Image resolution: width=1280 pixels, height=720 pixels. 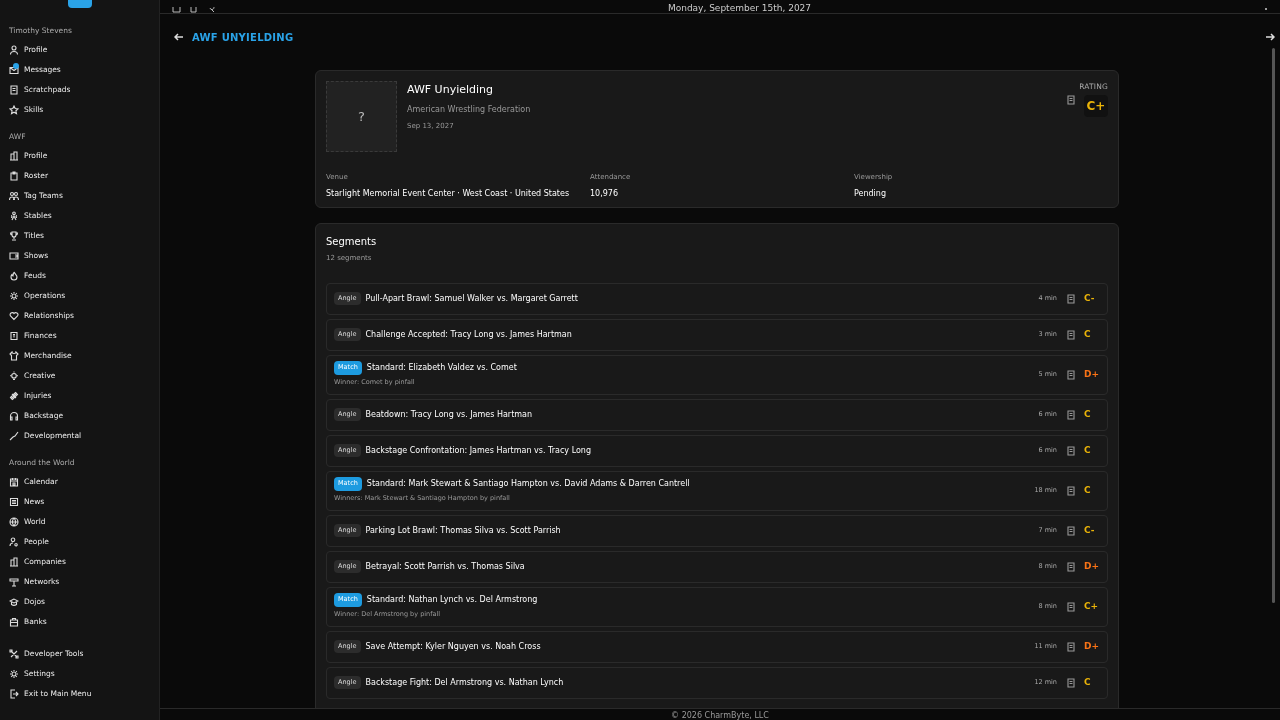 What do you see at coordinates (14, 502) in the screenshot?
I see `newspaper-icon` at bounding box center [14, 502].